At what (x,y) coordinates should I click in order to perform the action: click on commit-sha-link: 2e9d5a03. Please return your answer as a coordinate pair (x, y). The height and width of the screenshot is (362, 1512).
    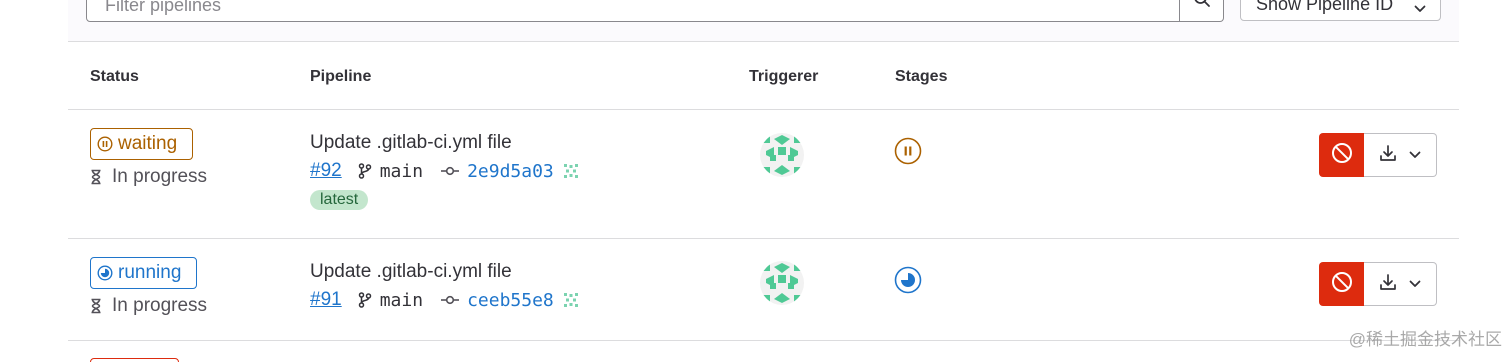
    Looking at the image, I should click on (510, 171).